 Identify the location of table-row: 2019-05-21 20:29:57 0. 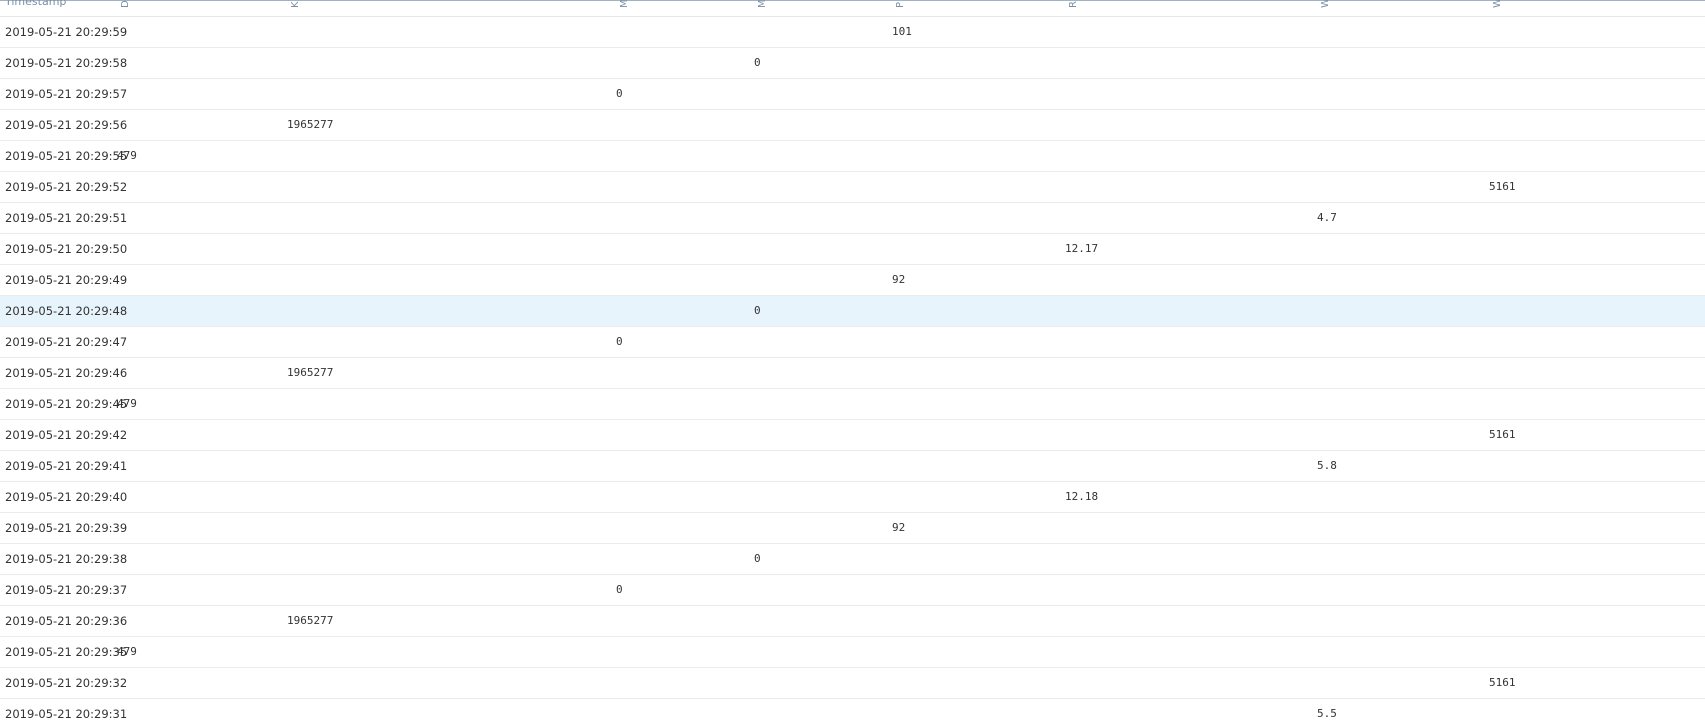
(852, 94).